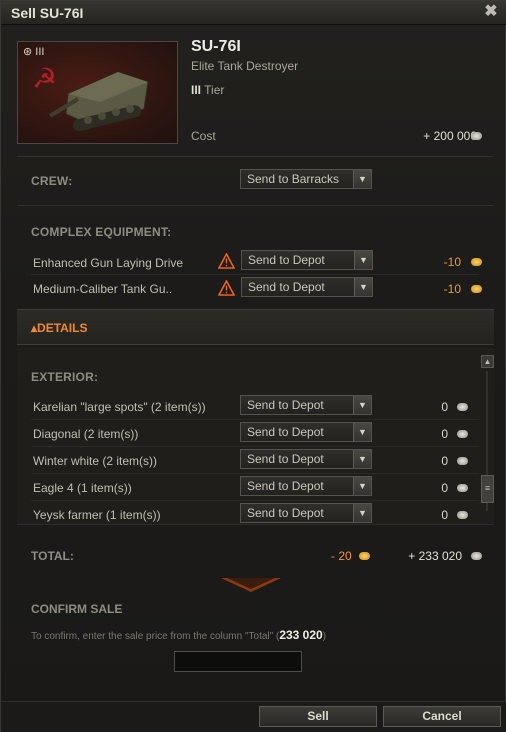 The width and height of the screenshot is (506, 732). I want to click on exterior-heading: EXTERIOR:, so click(65, 377).